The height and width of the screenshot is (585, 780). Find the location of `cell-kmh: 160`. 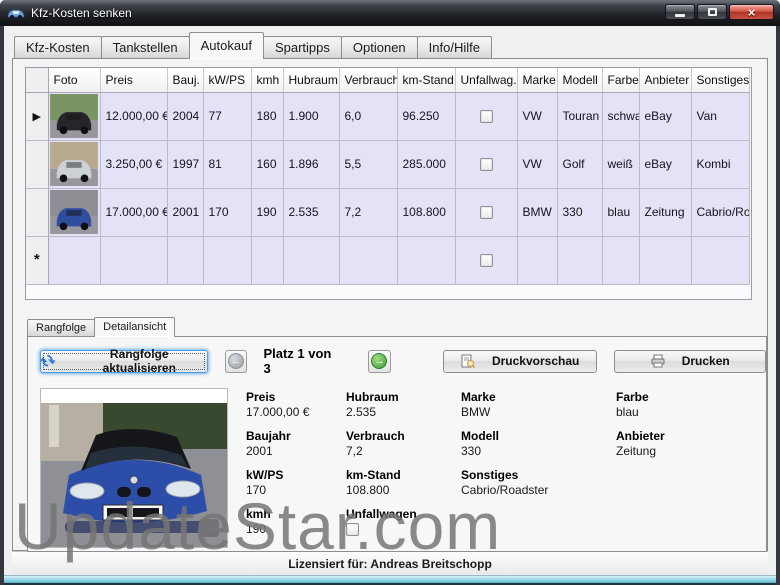

cell-kmh: 160 is located at coordinates (267, 164).